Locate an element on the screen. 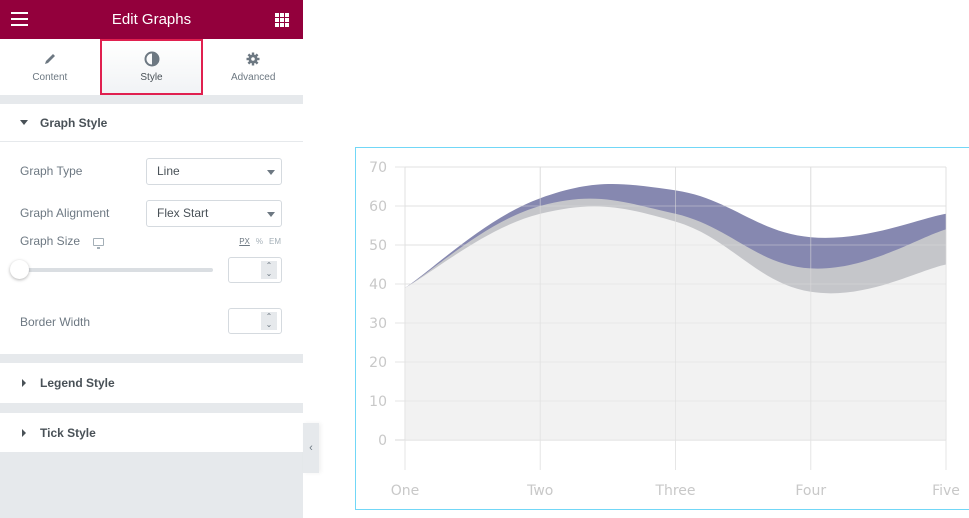  graph-size-control: Graph Size PX % EM ⌃ ⌄ is located at coordinates (151, 268).